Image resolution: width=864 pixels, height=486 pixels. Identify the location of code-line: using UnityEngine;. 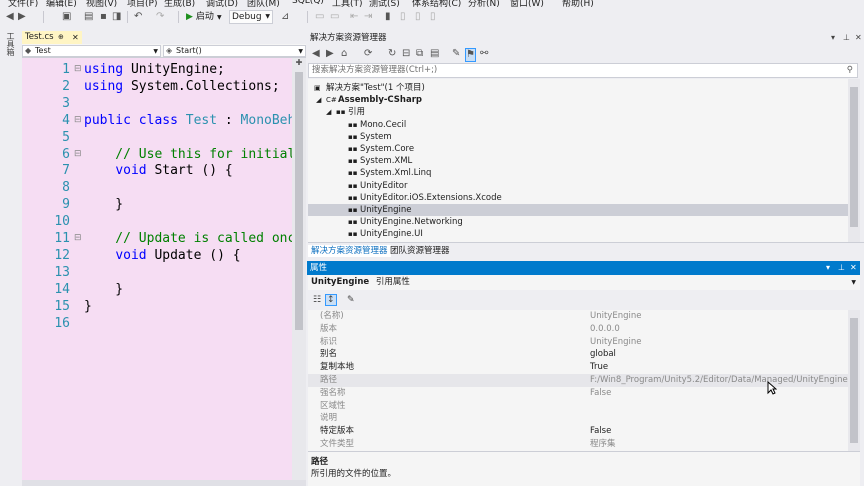
(154, 69).